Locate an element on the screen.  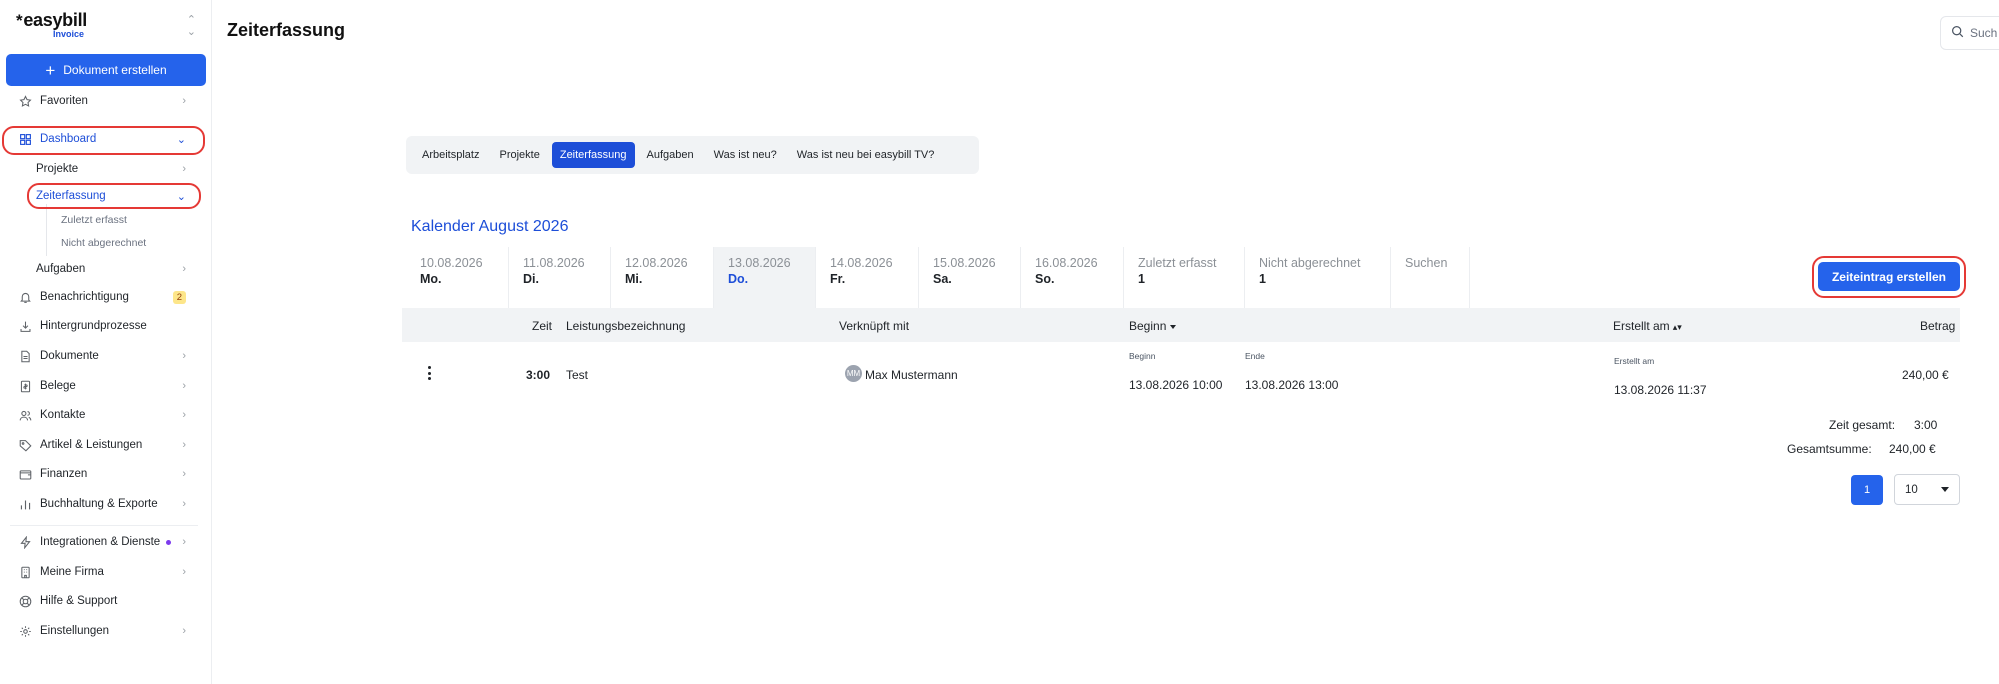
new-indicator-dot is located at coordinates (169, 542).